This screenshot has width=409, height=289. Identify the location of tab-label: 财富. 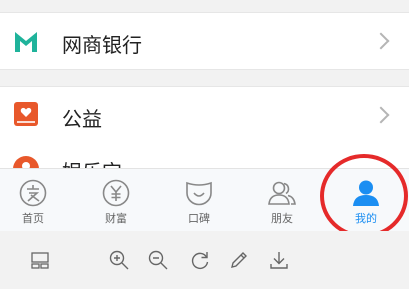
(116, 218).